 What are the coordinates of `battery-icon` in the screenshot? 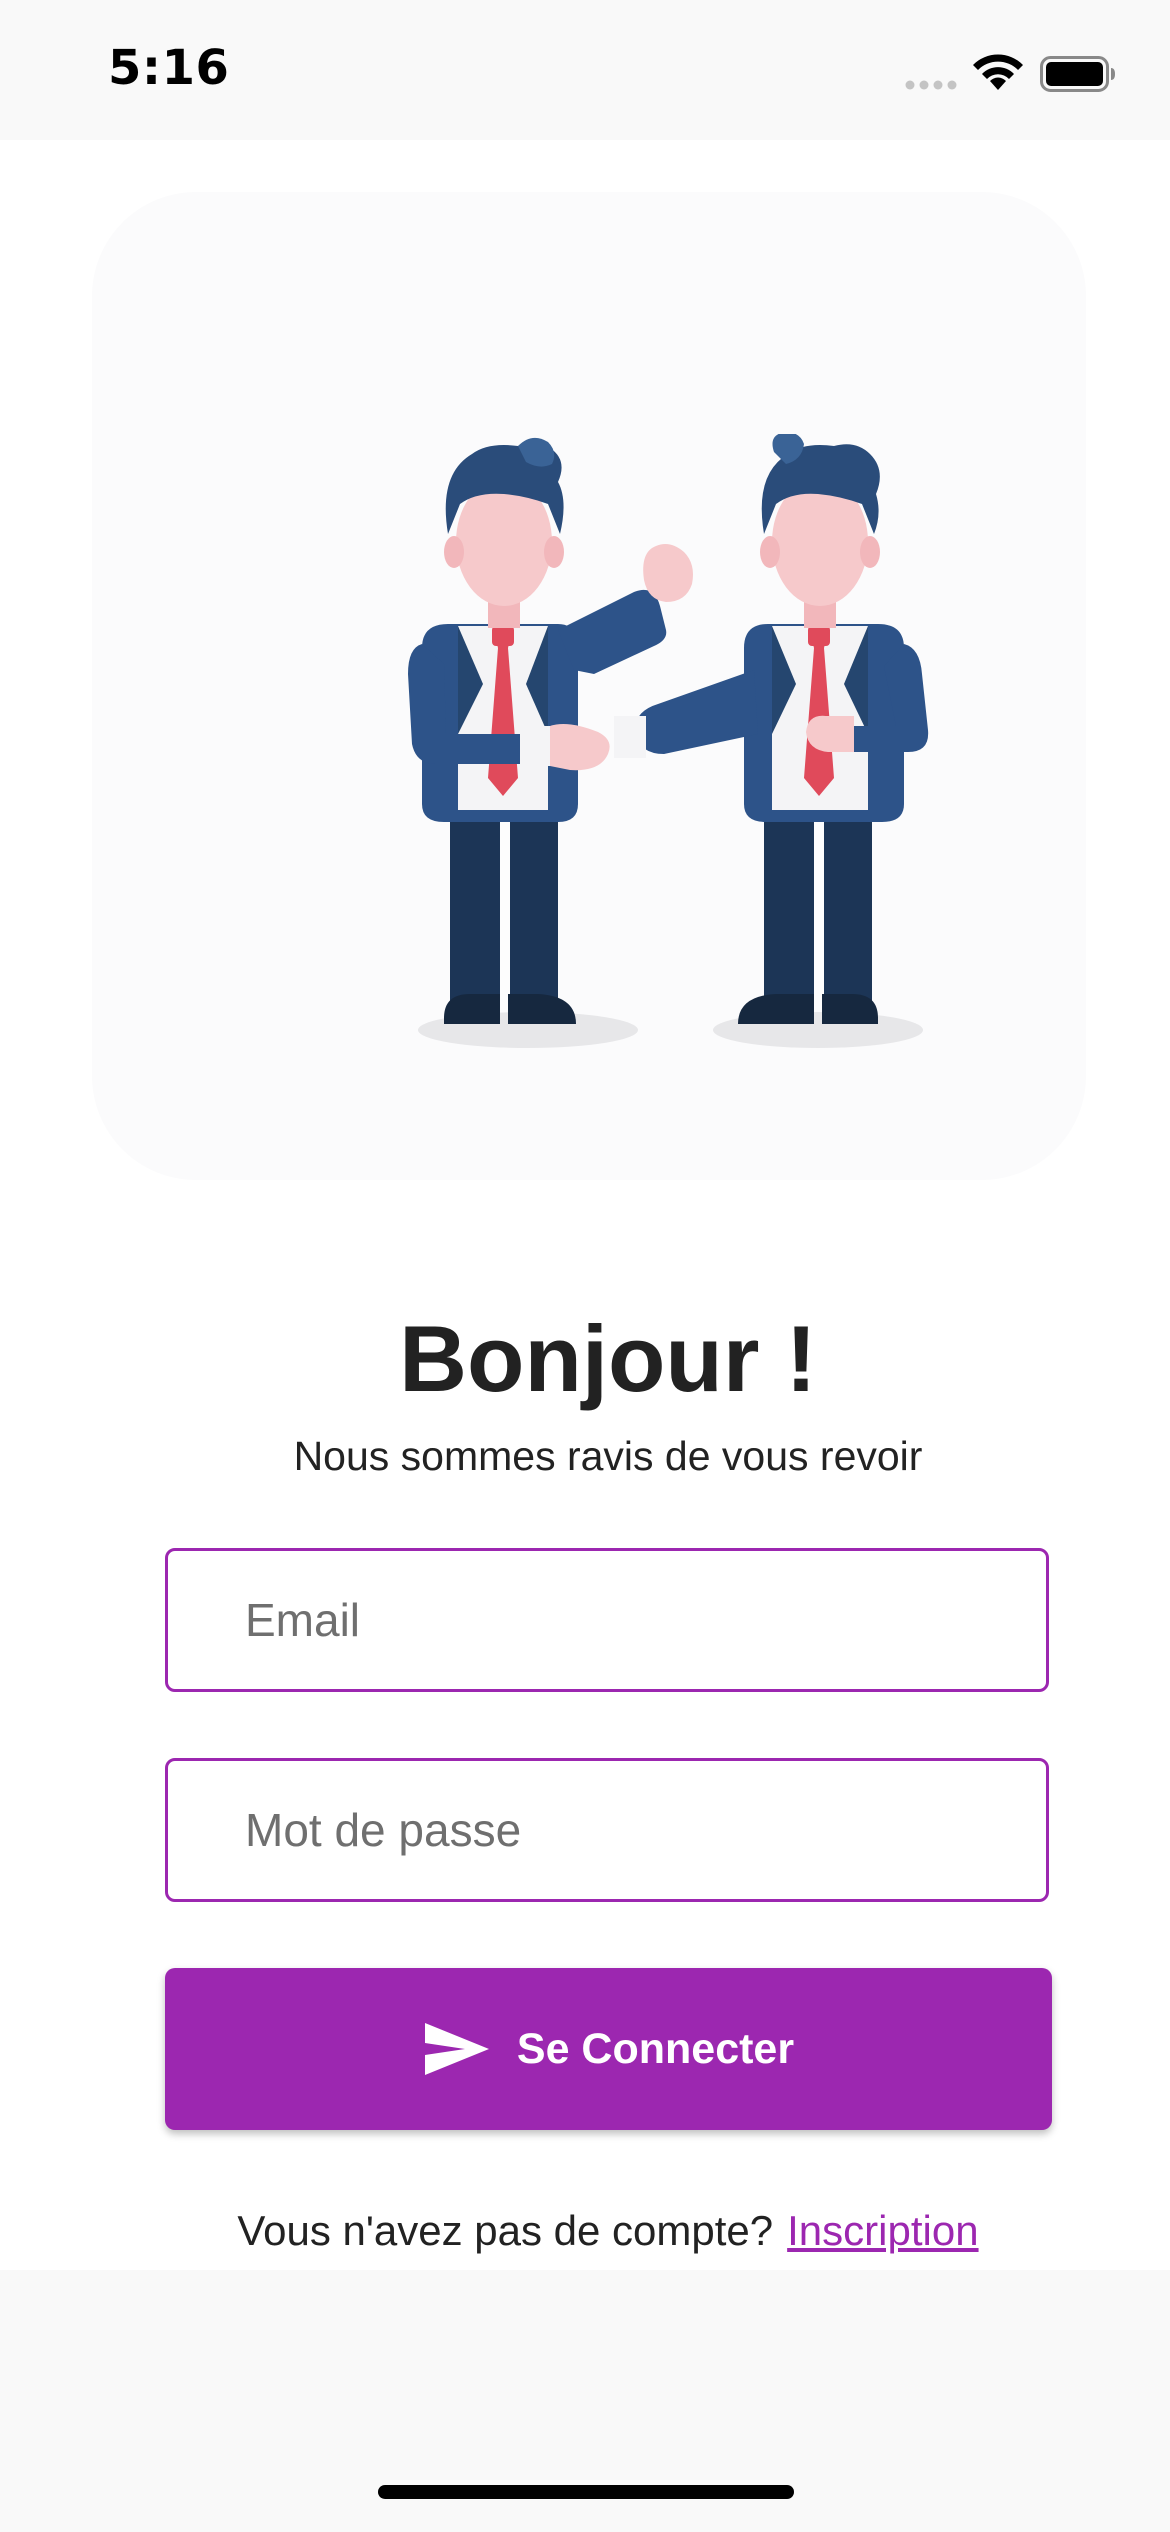 It's located at (1077, 74).